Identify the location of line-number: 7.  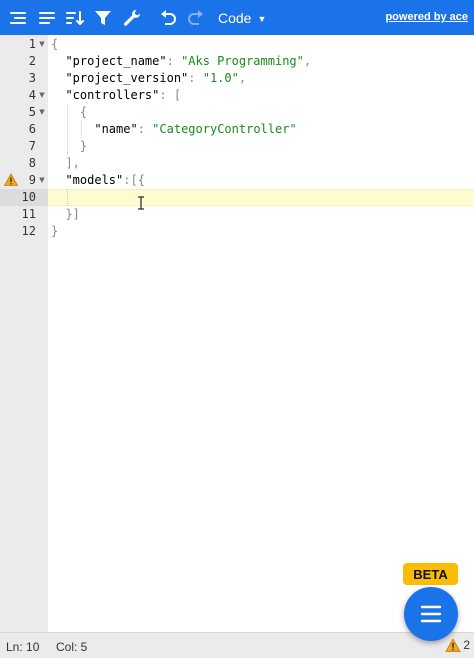
(32, 146).